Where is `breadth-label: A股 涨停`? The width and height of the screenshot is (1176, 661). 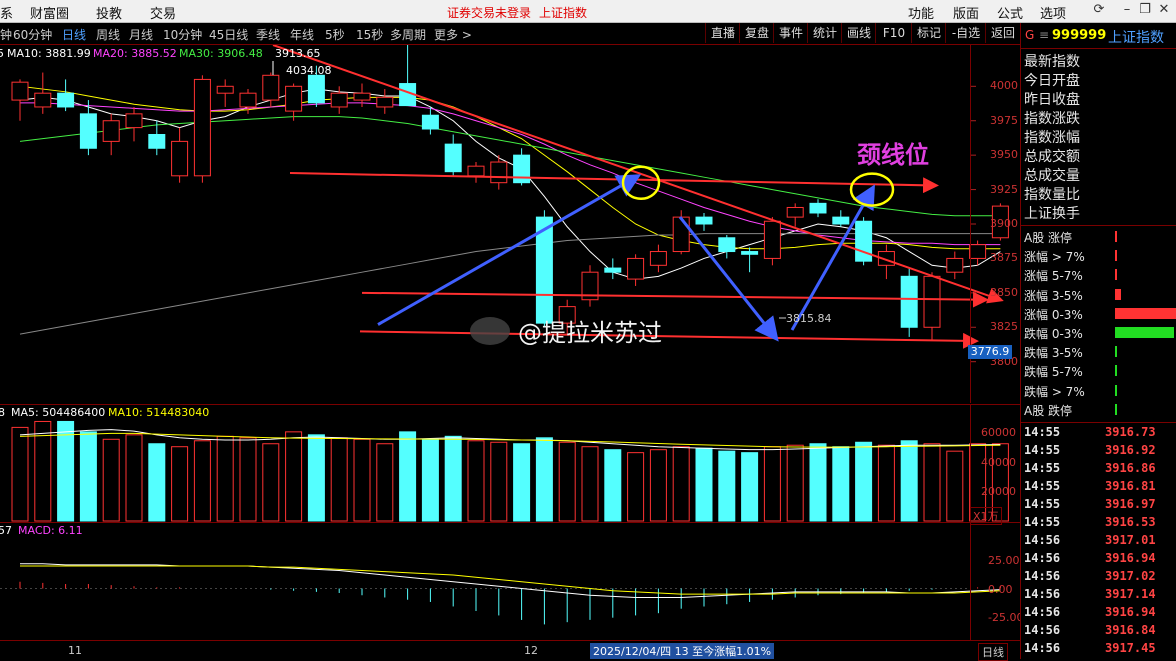
breadth-label: A股 涨停 is located at coordinates (1048, 238).